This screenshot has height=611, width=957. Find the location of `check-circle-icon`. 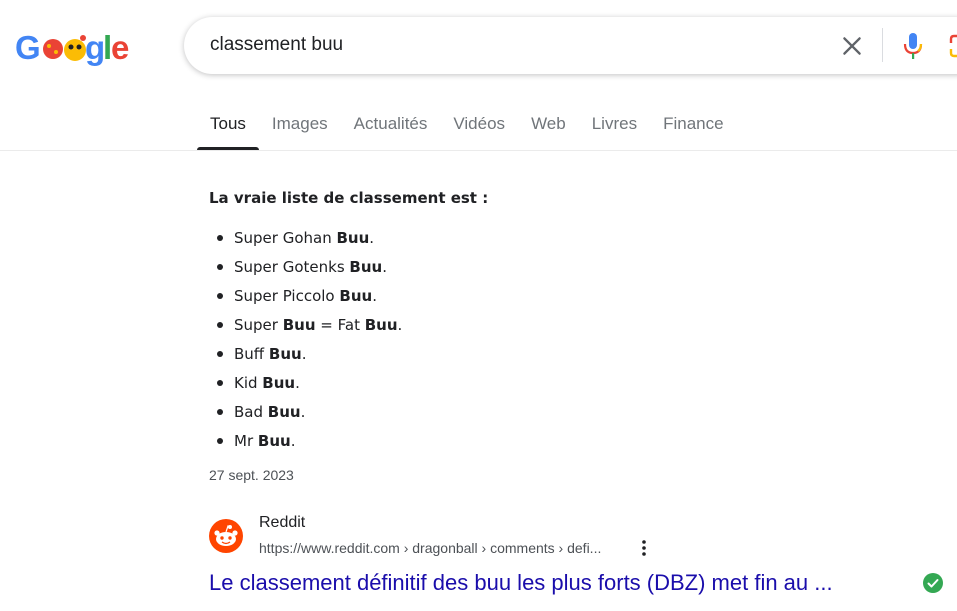

check-circle-icon is located at coordinates (933, 583).